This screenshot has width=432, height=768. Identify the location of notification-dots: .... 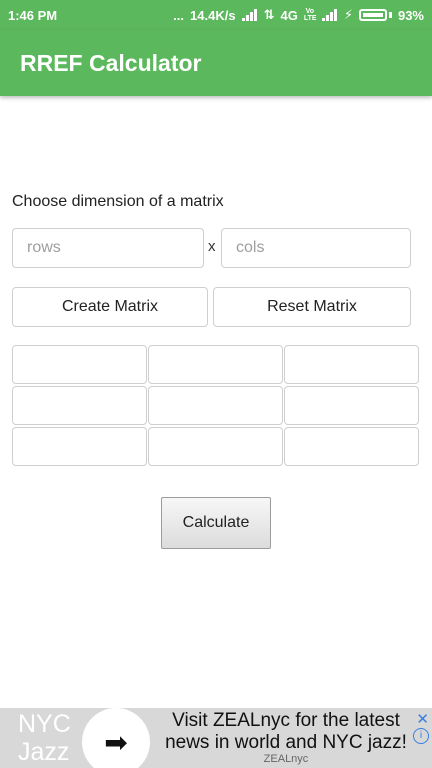
(179, 15).